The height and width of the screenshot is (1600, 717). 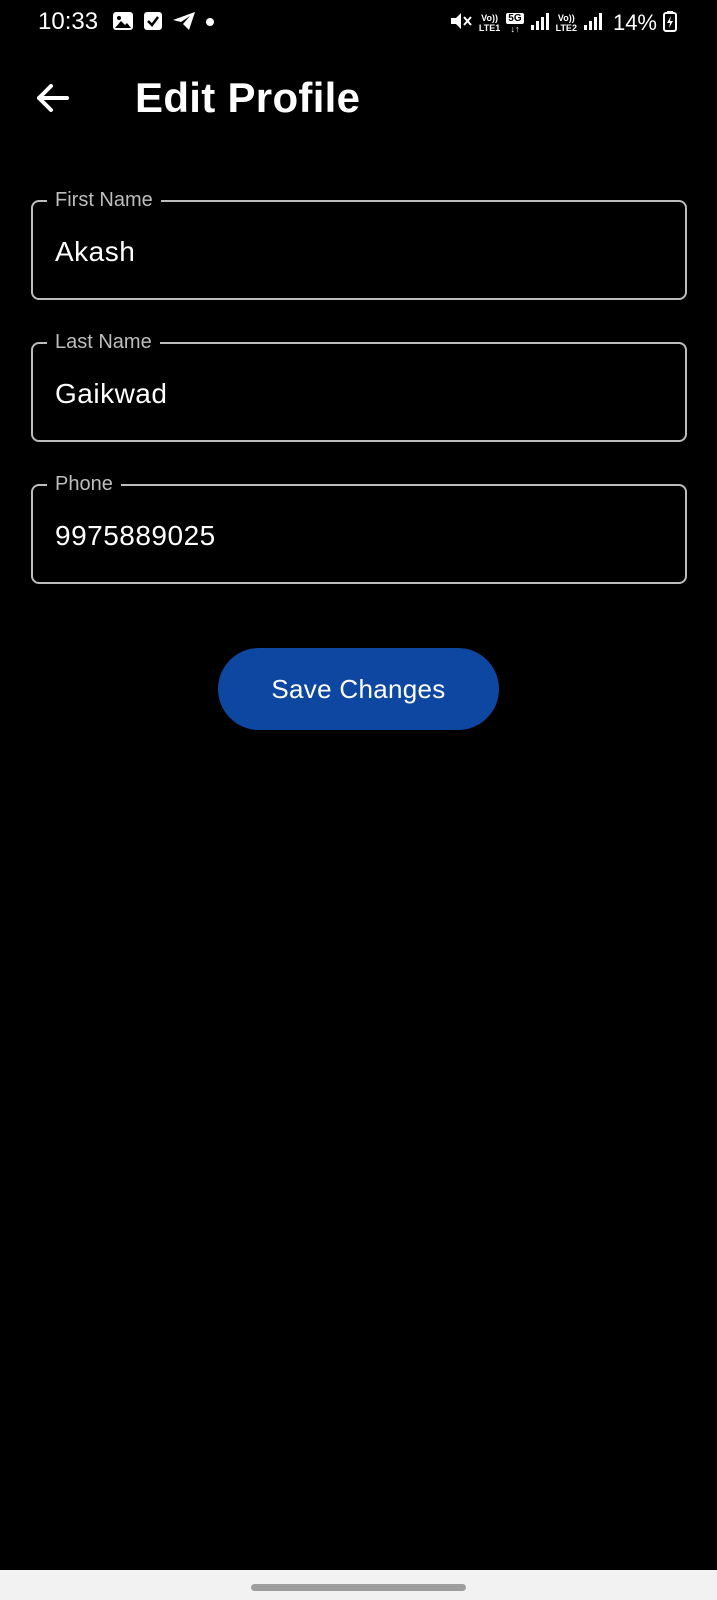 I want to click on app-bar: Edit Profile, so click(x=358, y=100).